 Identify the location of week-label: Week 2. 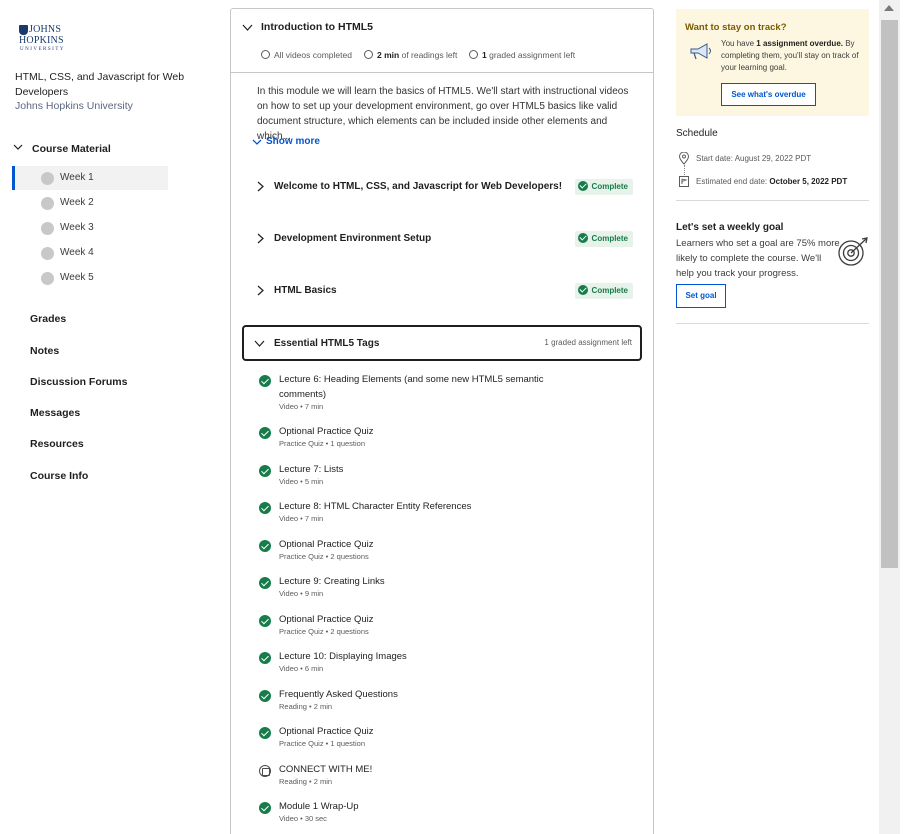
(77, 202).